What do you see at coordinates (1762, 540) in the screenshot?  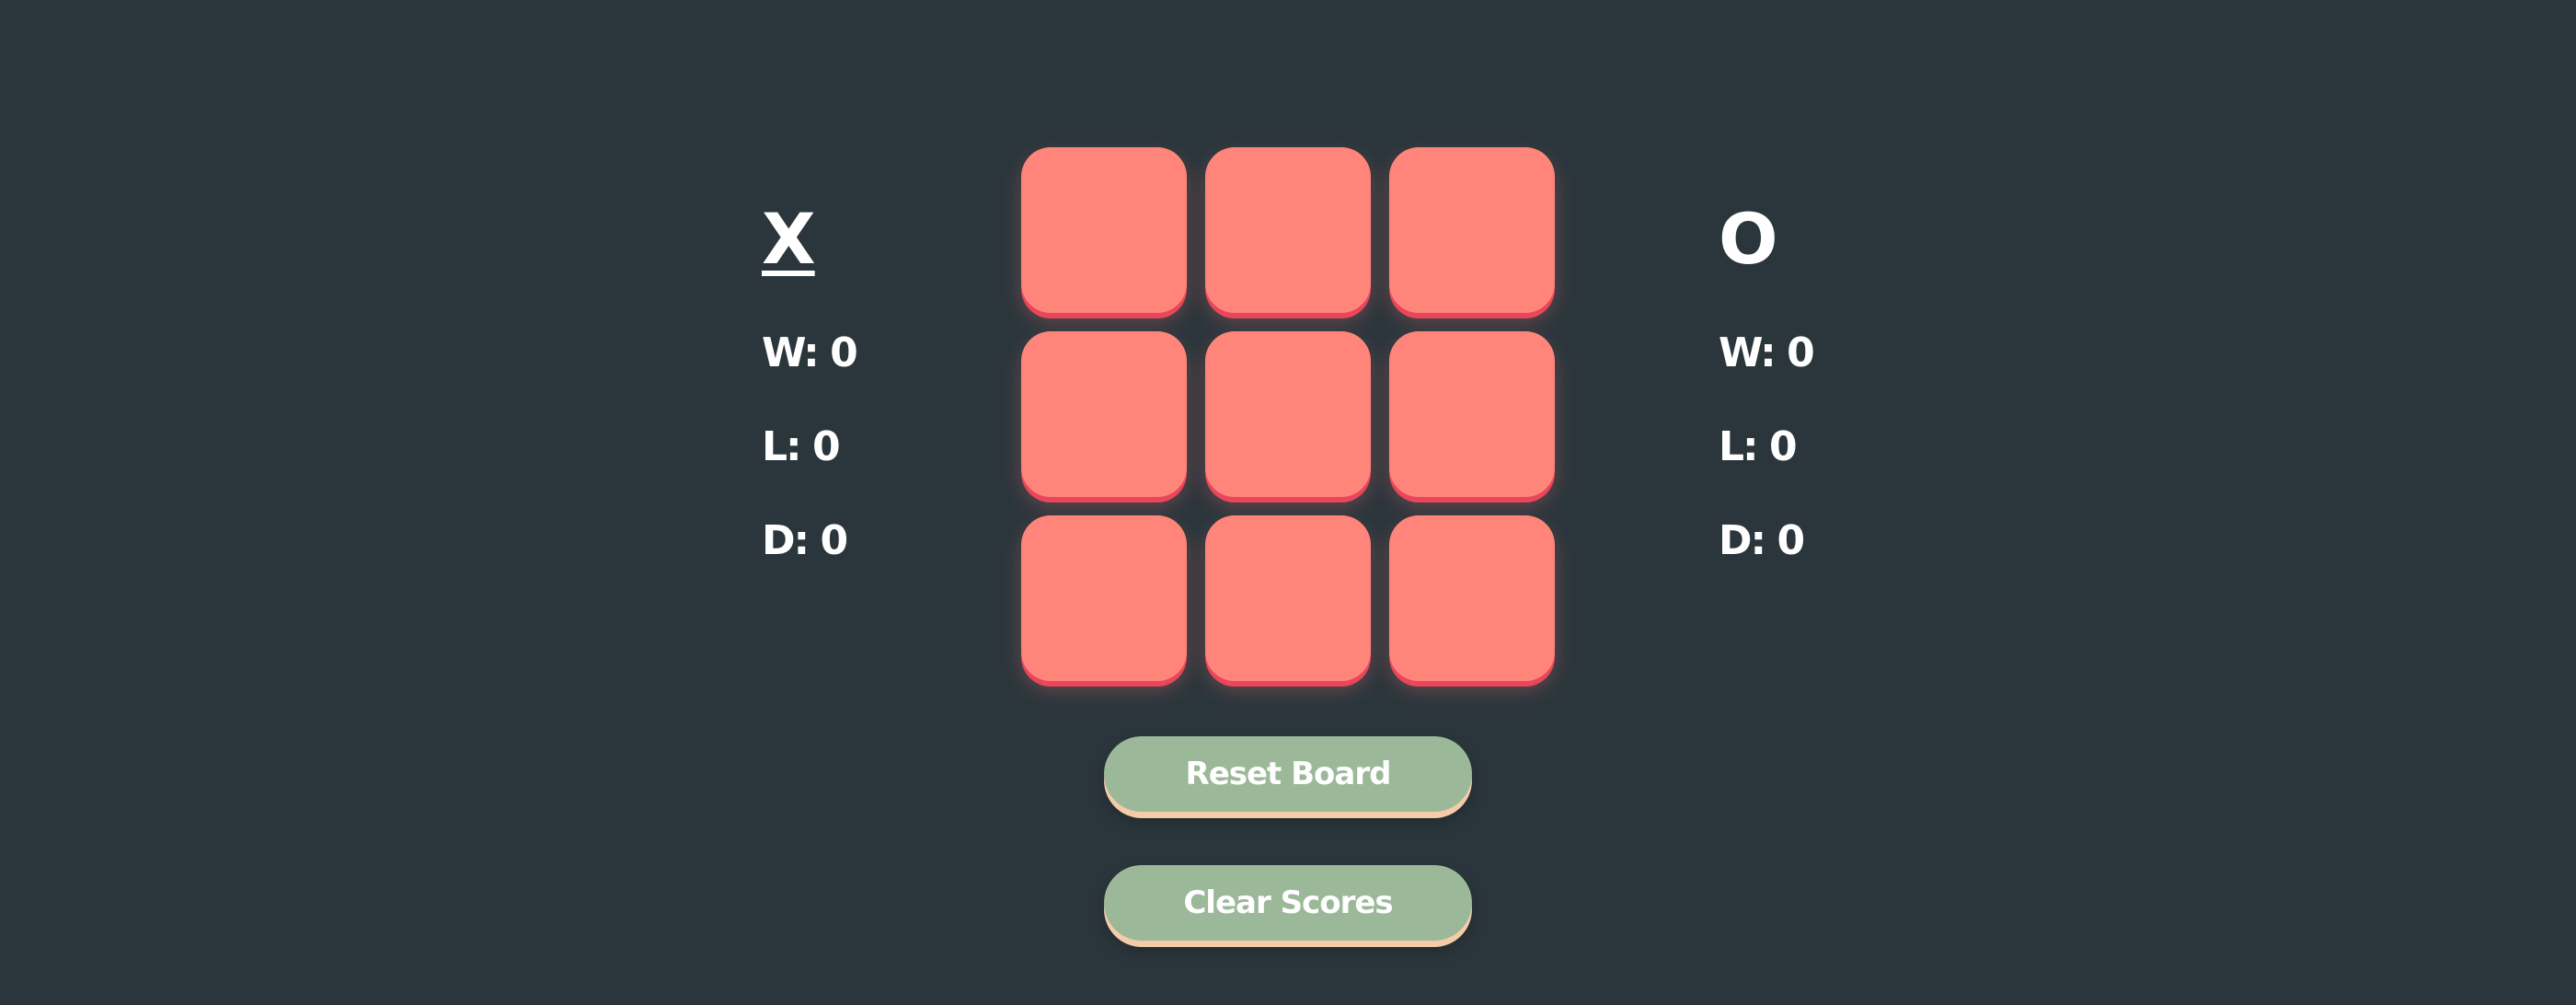 I see `player-o-draws: D: 0` at bounding box center [1762, 540].